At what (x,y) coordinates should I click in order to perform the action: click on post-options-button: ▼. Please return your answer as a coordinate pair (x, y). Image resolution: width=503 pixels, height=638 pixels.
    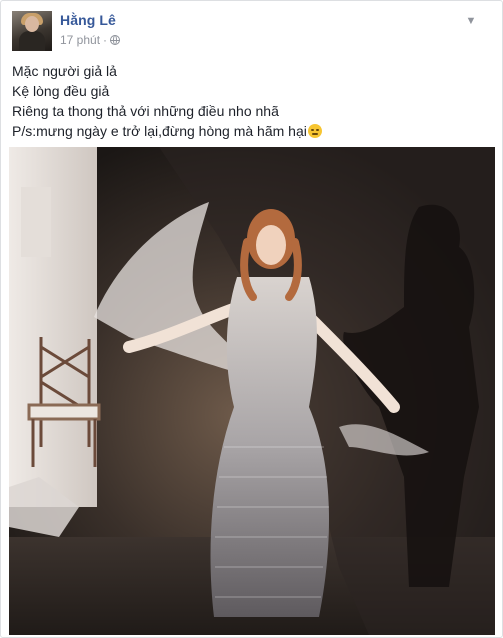
    Looking at the image, I should click on (471, 21).